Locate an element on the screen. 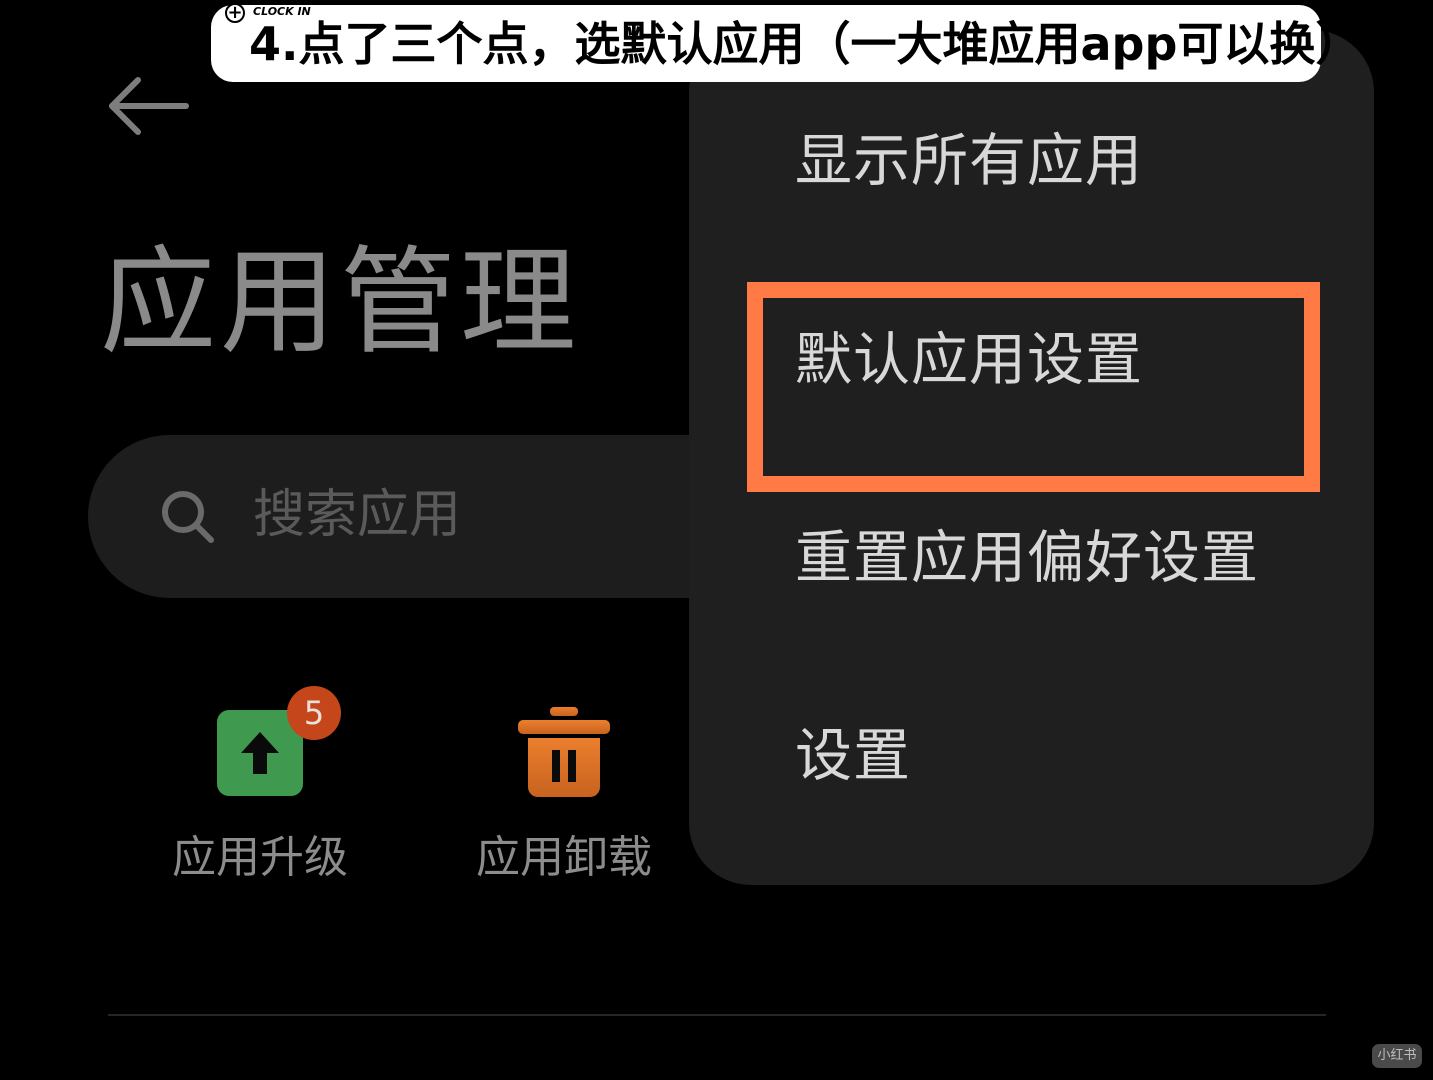 The height and width of the screenshot is (1080, 1433). upgrade-count-badge: 5 is located at coordinates (314, 713).